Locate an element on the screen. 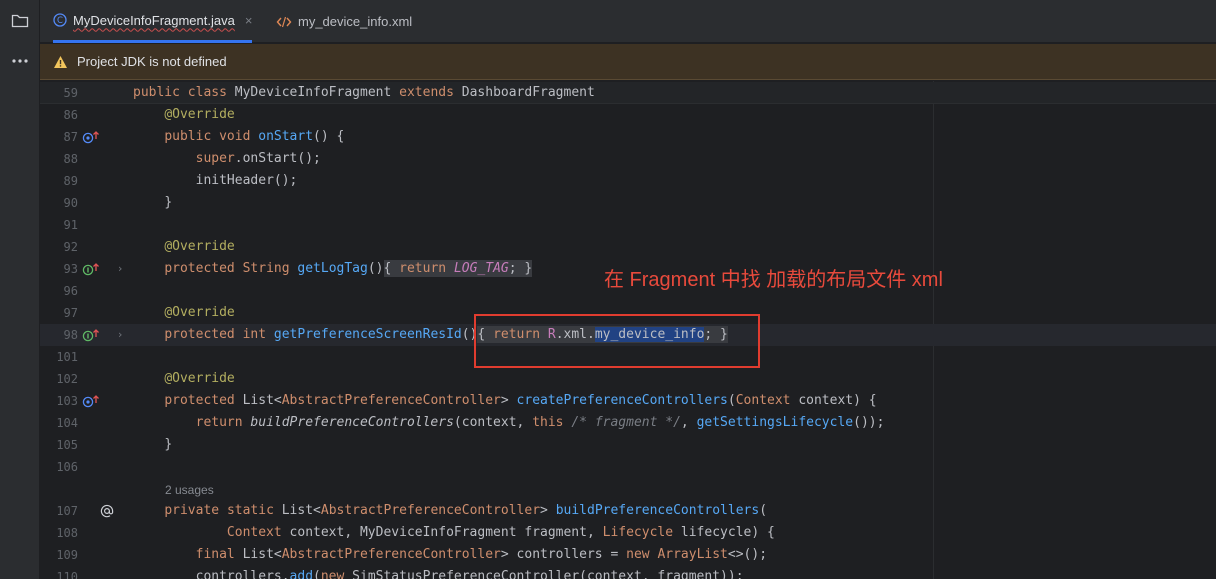 This screenshot has height=579, width=1216. line-number: 89 is located at coordinates (70, 181).